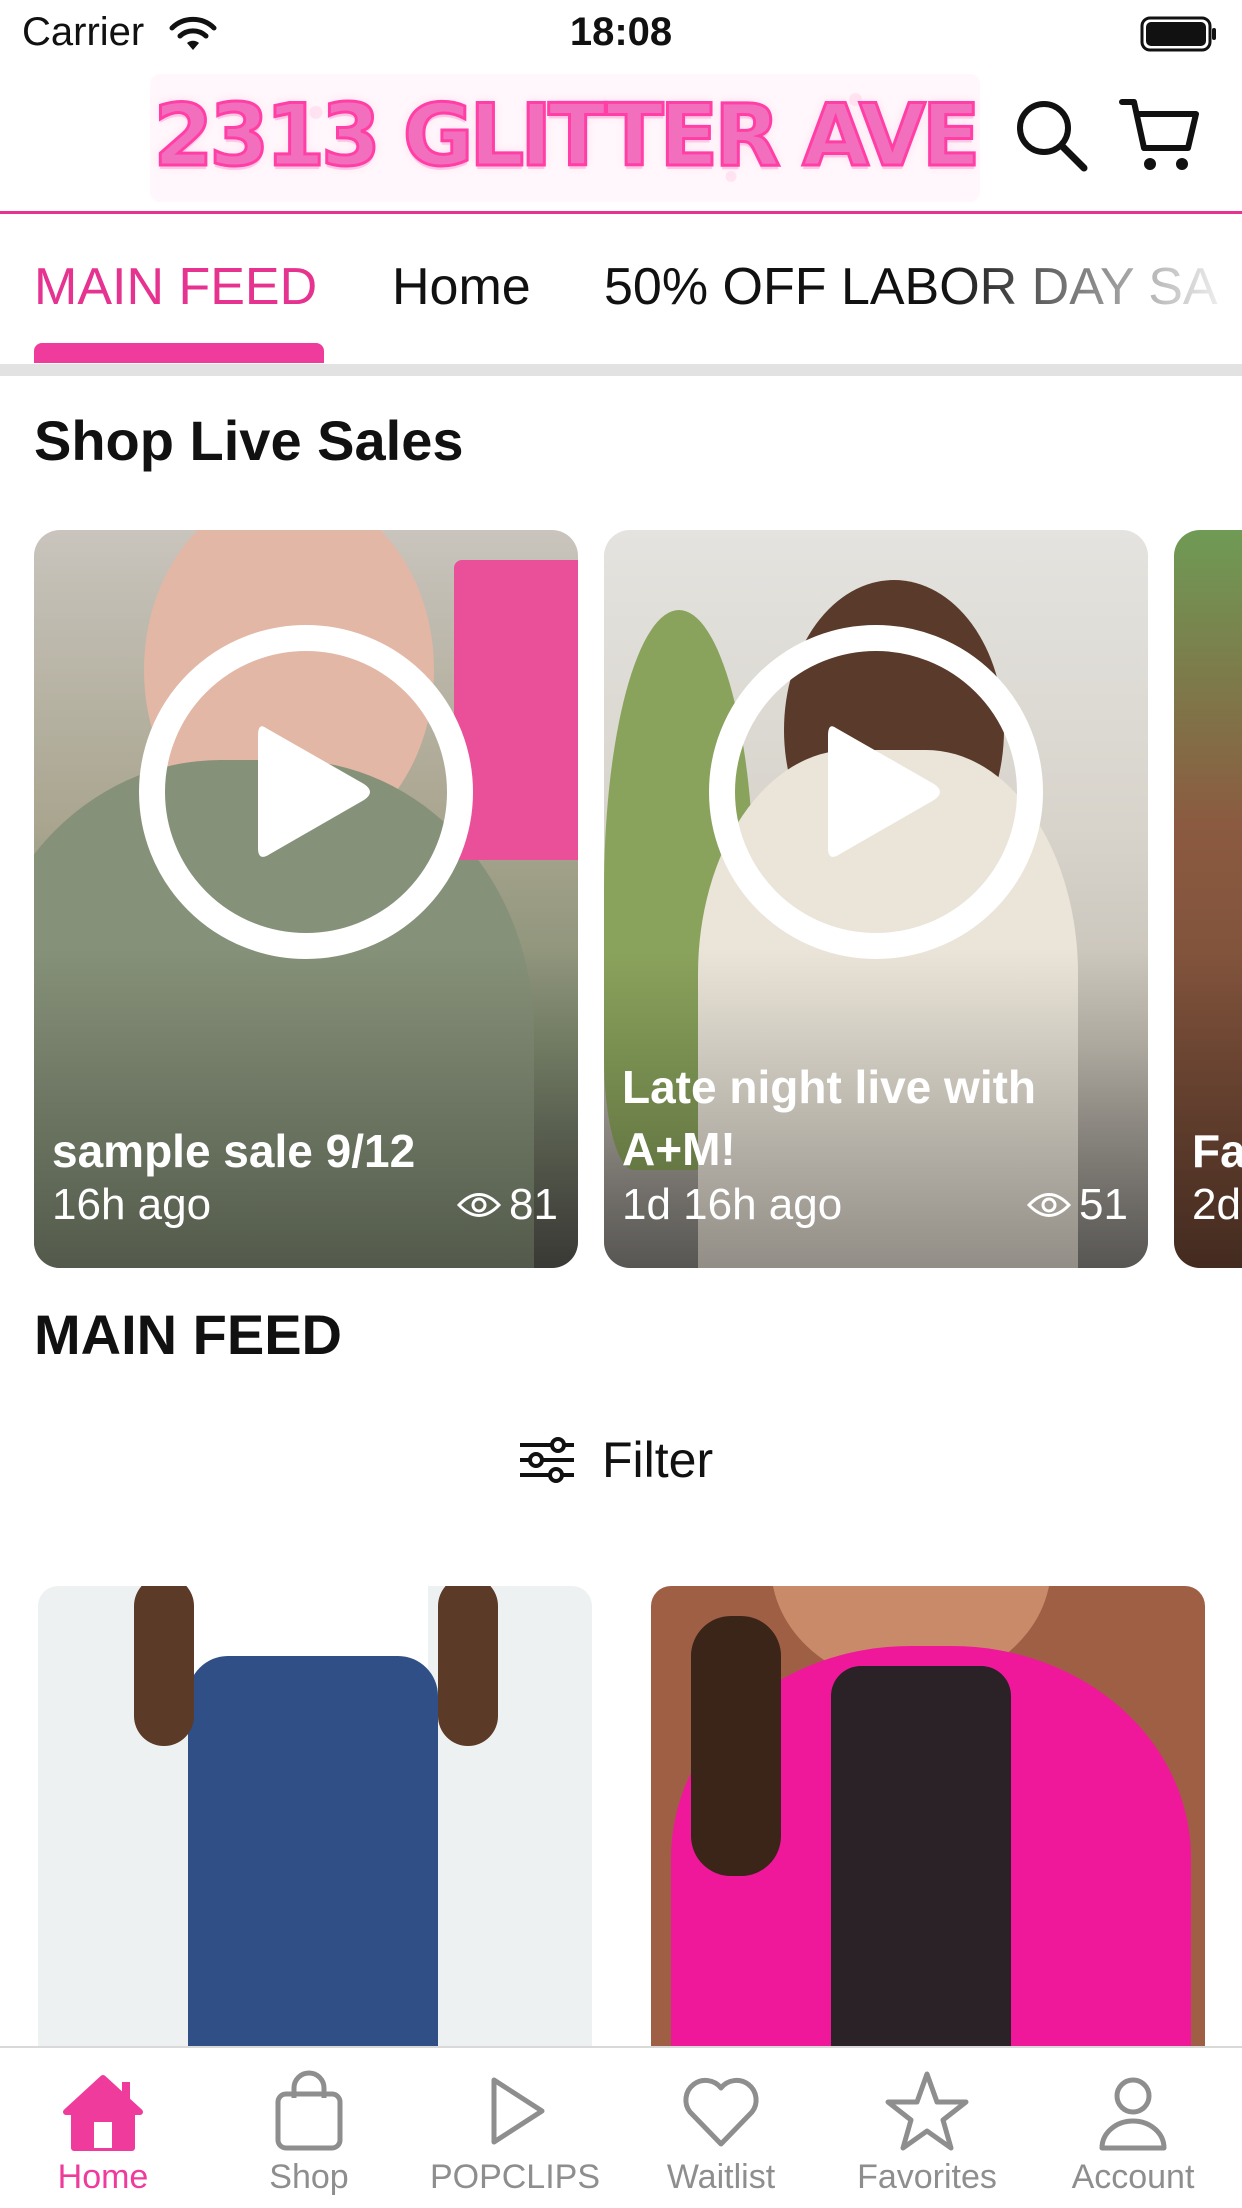 The width and height of the screenshot is (1242, 2208). What do you see at coordinates (309, 2177) in the screenshot?
I see `nav-label: Shop` at bounding box center [309, 2177].